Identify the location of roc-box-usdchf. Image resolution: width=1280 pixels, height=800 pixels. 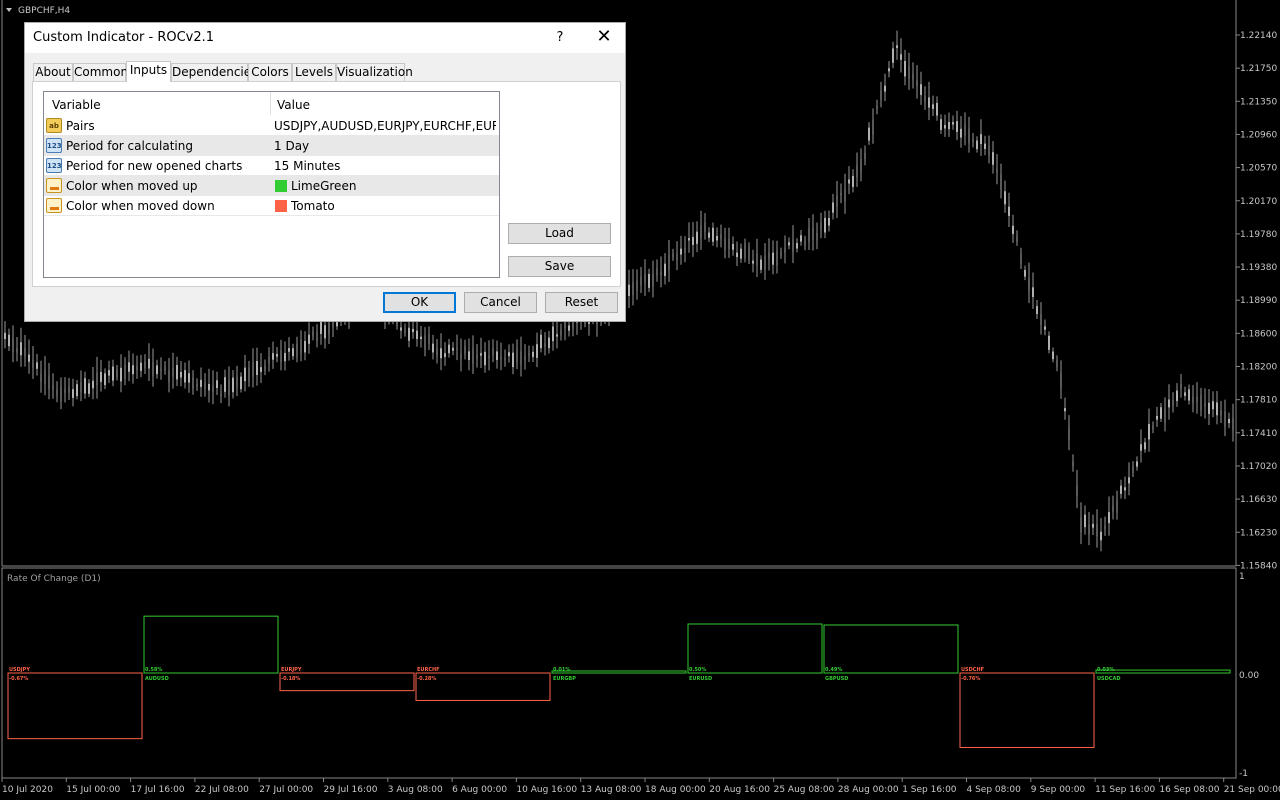
(1027, 710).